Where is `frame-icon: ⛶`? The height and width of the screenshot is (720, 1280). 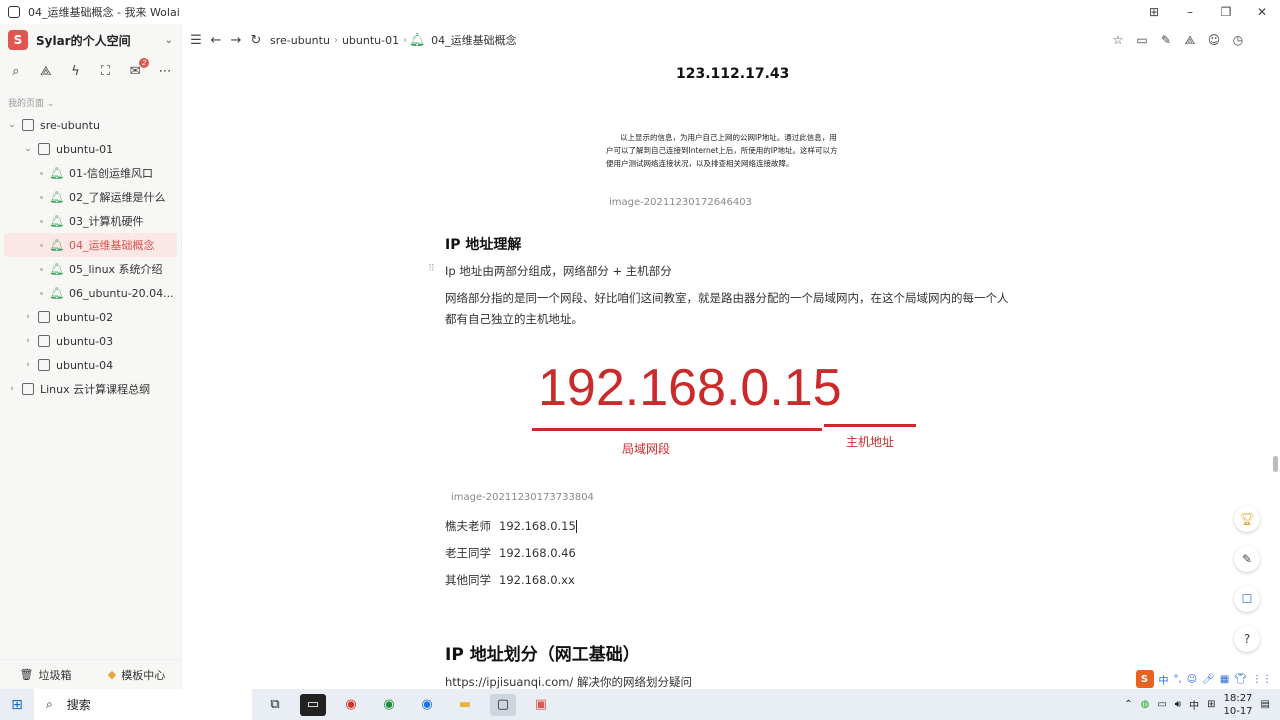 frame-icon: ⛶ is located at coordinates (105, 71).